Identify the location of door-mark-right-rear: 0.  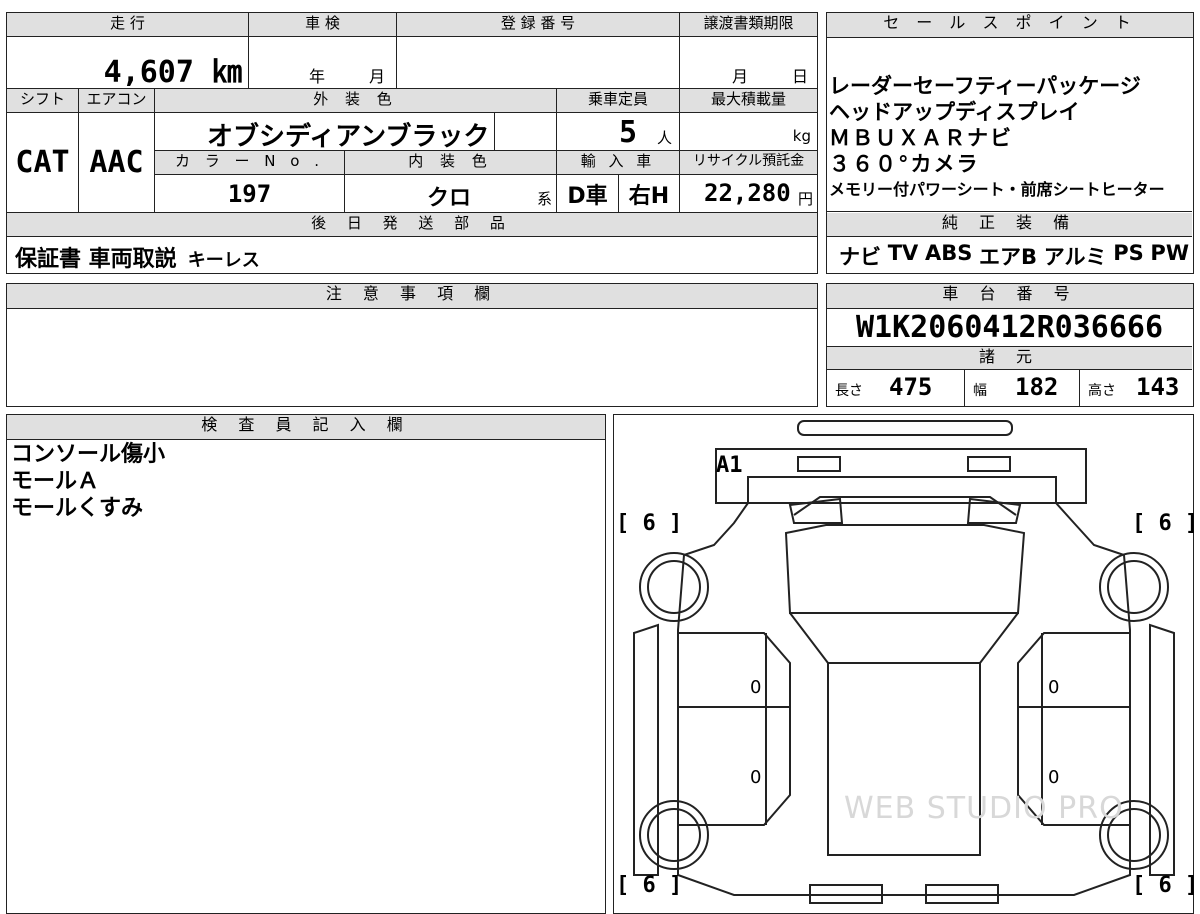
(1054, 777).